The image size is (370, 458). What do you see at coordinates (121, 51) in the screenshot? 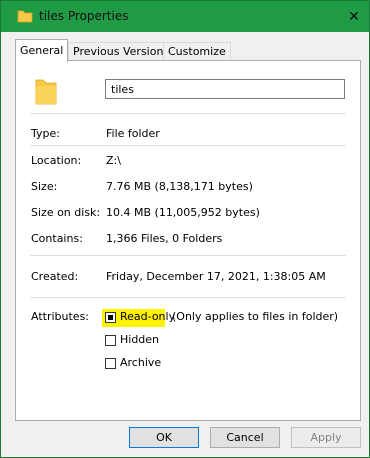
I see `tab-previous-versions: Previous Versions` at bounding box center [121, 51].